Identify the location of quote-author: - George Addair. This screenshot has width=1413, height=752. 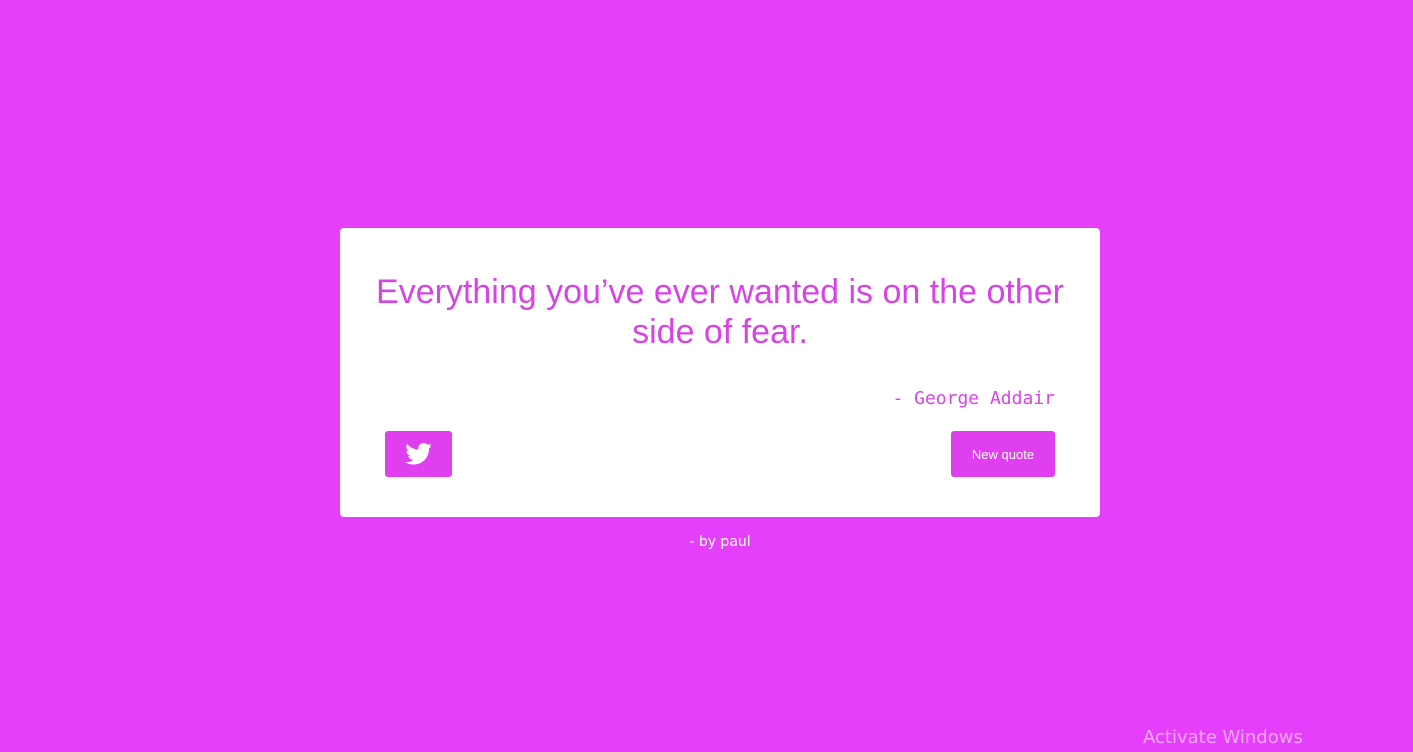
(973, 398).